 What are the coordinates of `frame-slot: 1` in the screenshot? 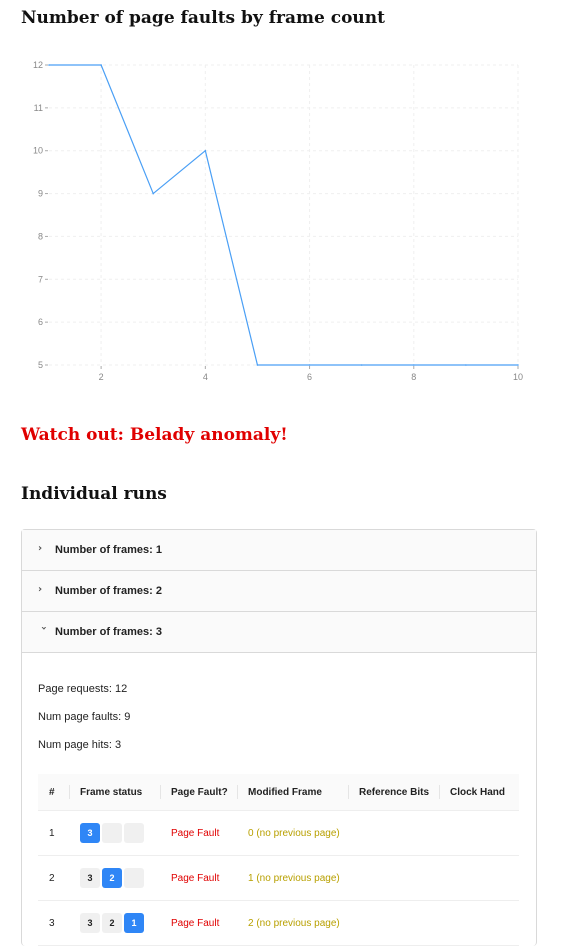 It's located at (134, 923).